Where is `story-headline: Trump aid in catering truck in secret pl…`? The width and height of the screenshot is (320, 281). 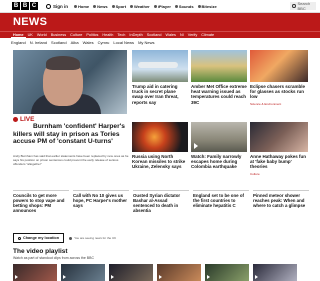
story-headline: Trump aid in catering truck in secret pl… is located at coordinates (155, 94).